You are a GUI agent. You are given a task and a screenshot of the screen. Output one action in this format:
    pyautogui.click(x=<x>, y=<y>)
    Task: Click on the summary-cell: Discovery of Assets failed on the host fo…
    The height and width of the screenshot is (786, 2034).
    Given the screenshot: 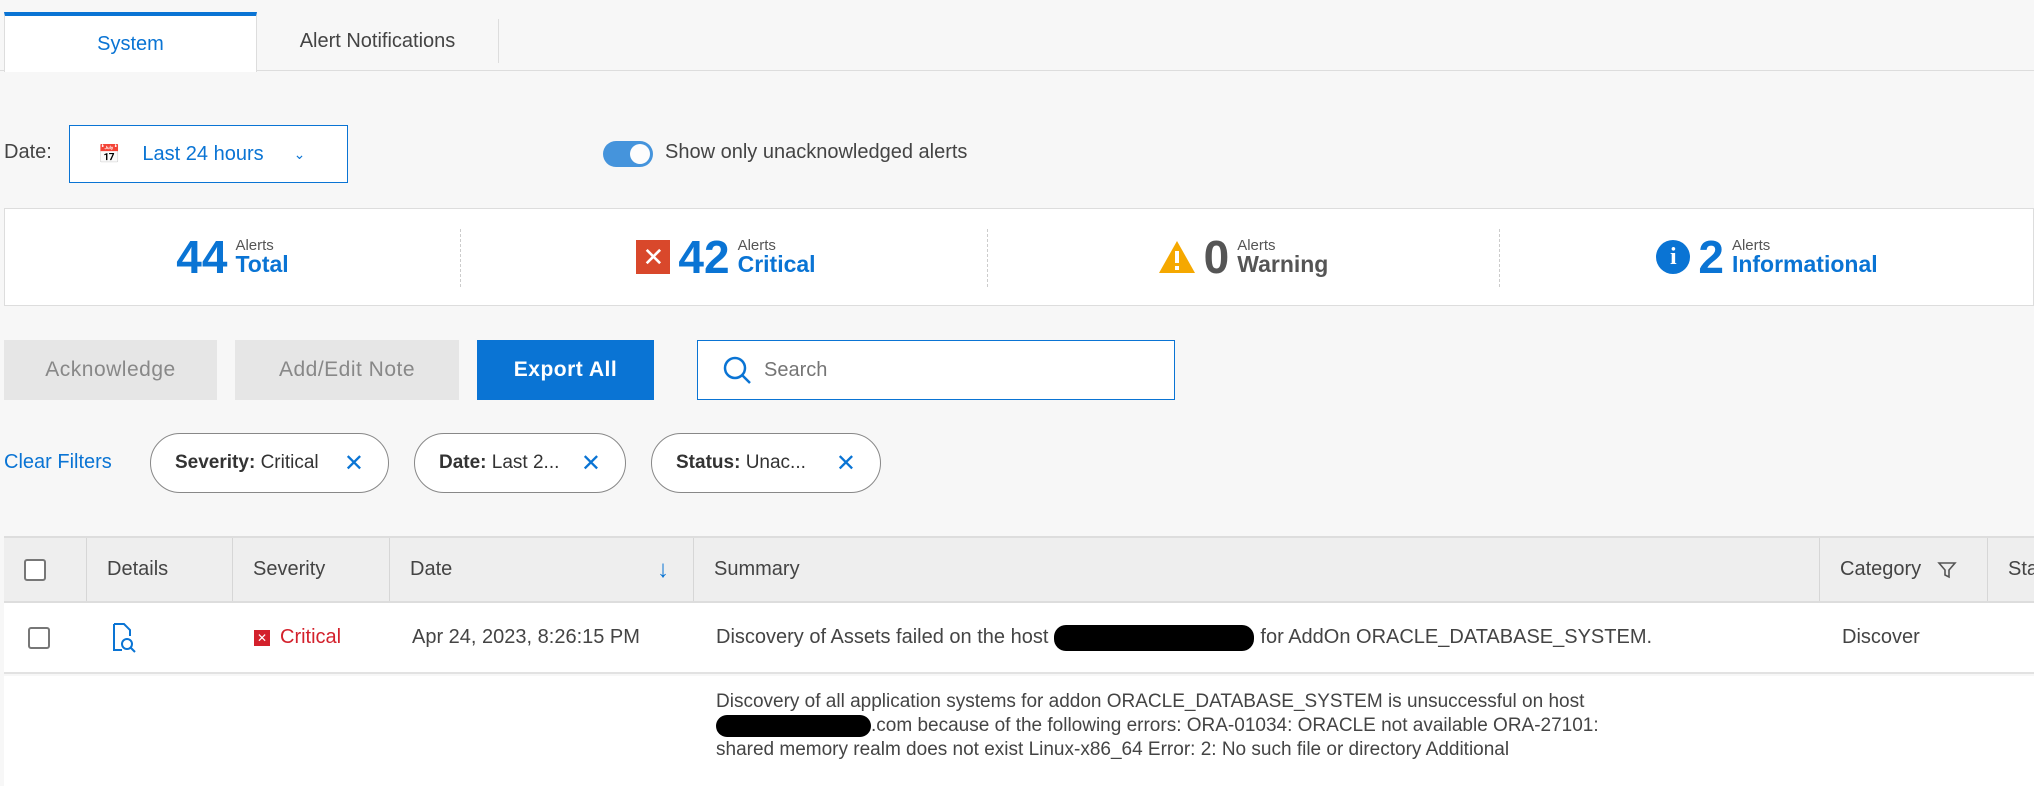 What is the action you would take?
    pyautogui.click(x=1184, y=637)
    